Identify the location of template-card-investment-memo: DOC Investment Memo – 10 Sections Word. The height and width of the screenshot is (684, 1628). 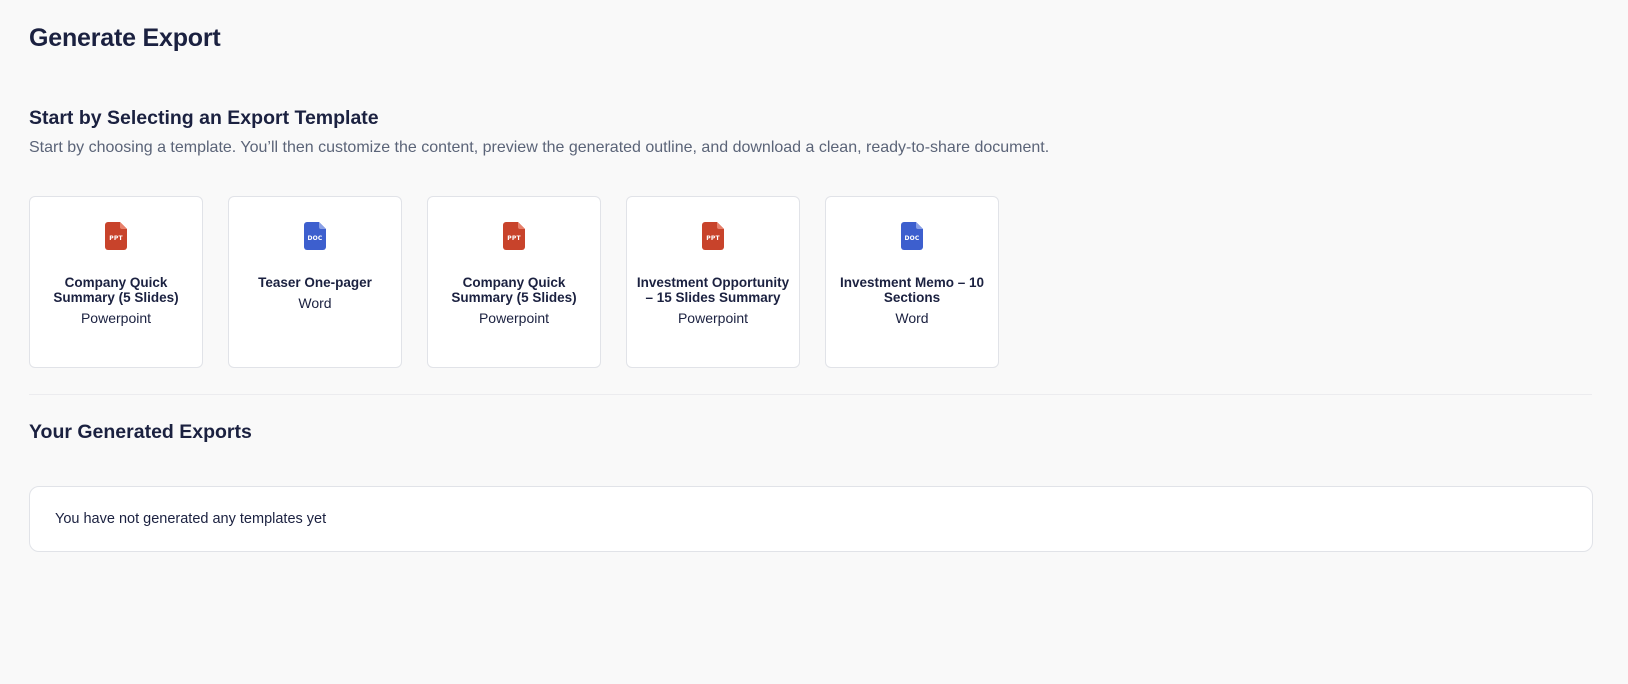
(912, 282).